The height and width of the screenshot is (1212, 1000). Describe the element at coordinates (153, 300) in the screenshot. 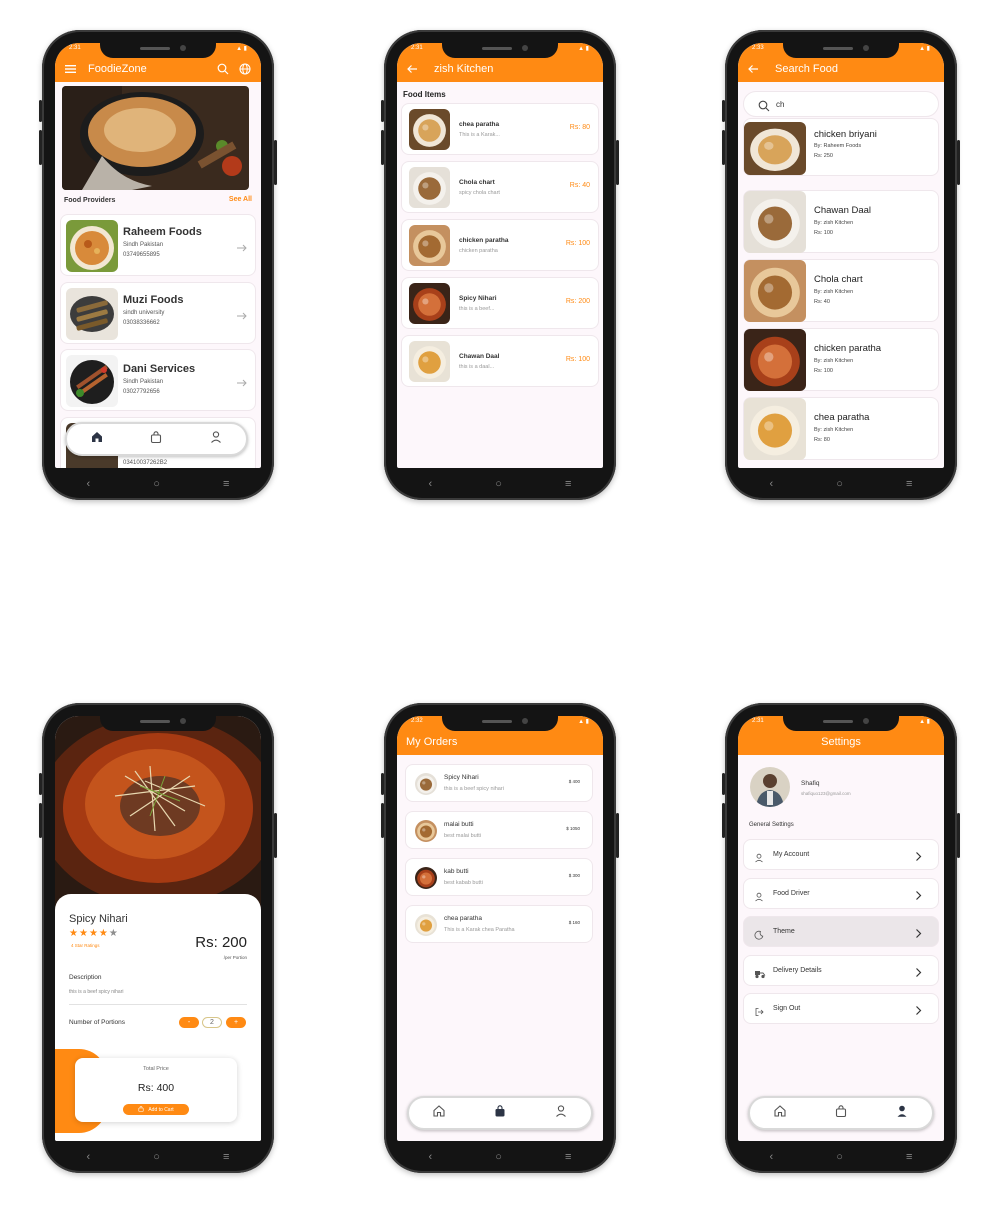

I see `provider-name: Muzi Foods` at that location.